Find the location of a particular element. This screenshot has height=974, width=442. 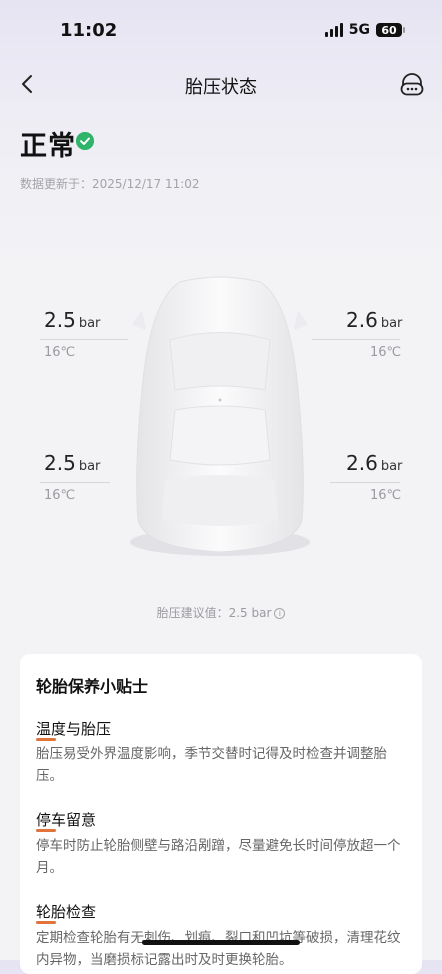

tip-body: 停车时防止轮胎侧壁与路沿剐蹭，尽量避免长时间停放超一个月。 is located at coordinates (218, 857).